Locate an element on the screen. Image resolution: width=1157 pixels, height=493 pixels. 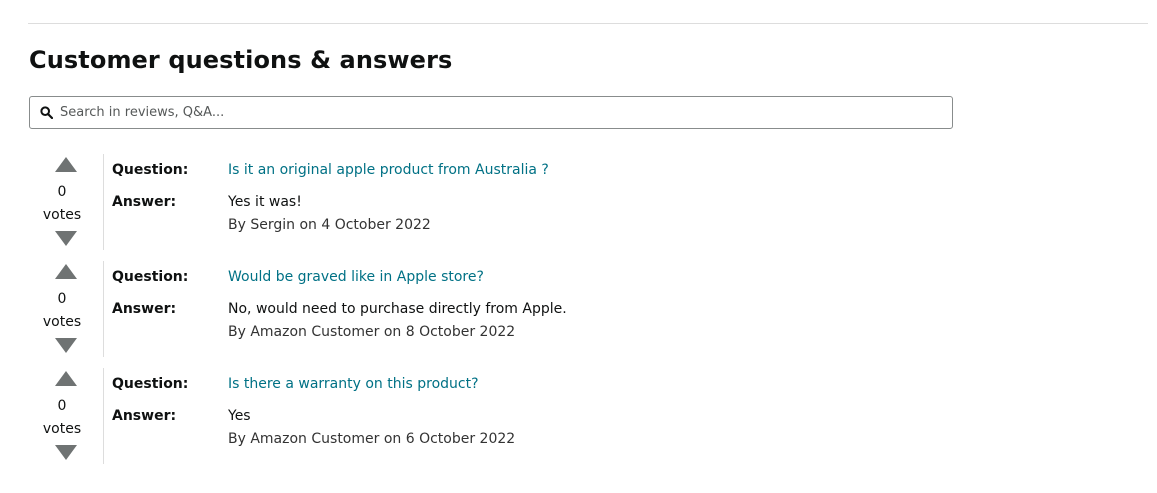
search-icon is located at coordinates (47, 113).